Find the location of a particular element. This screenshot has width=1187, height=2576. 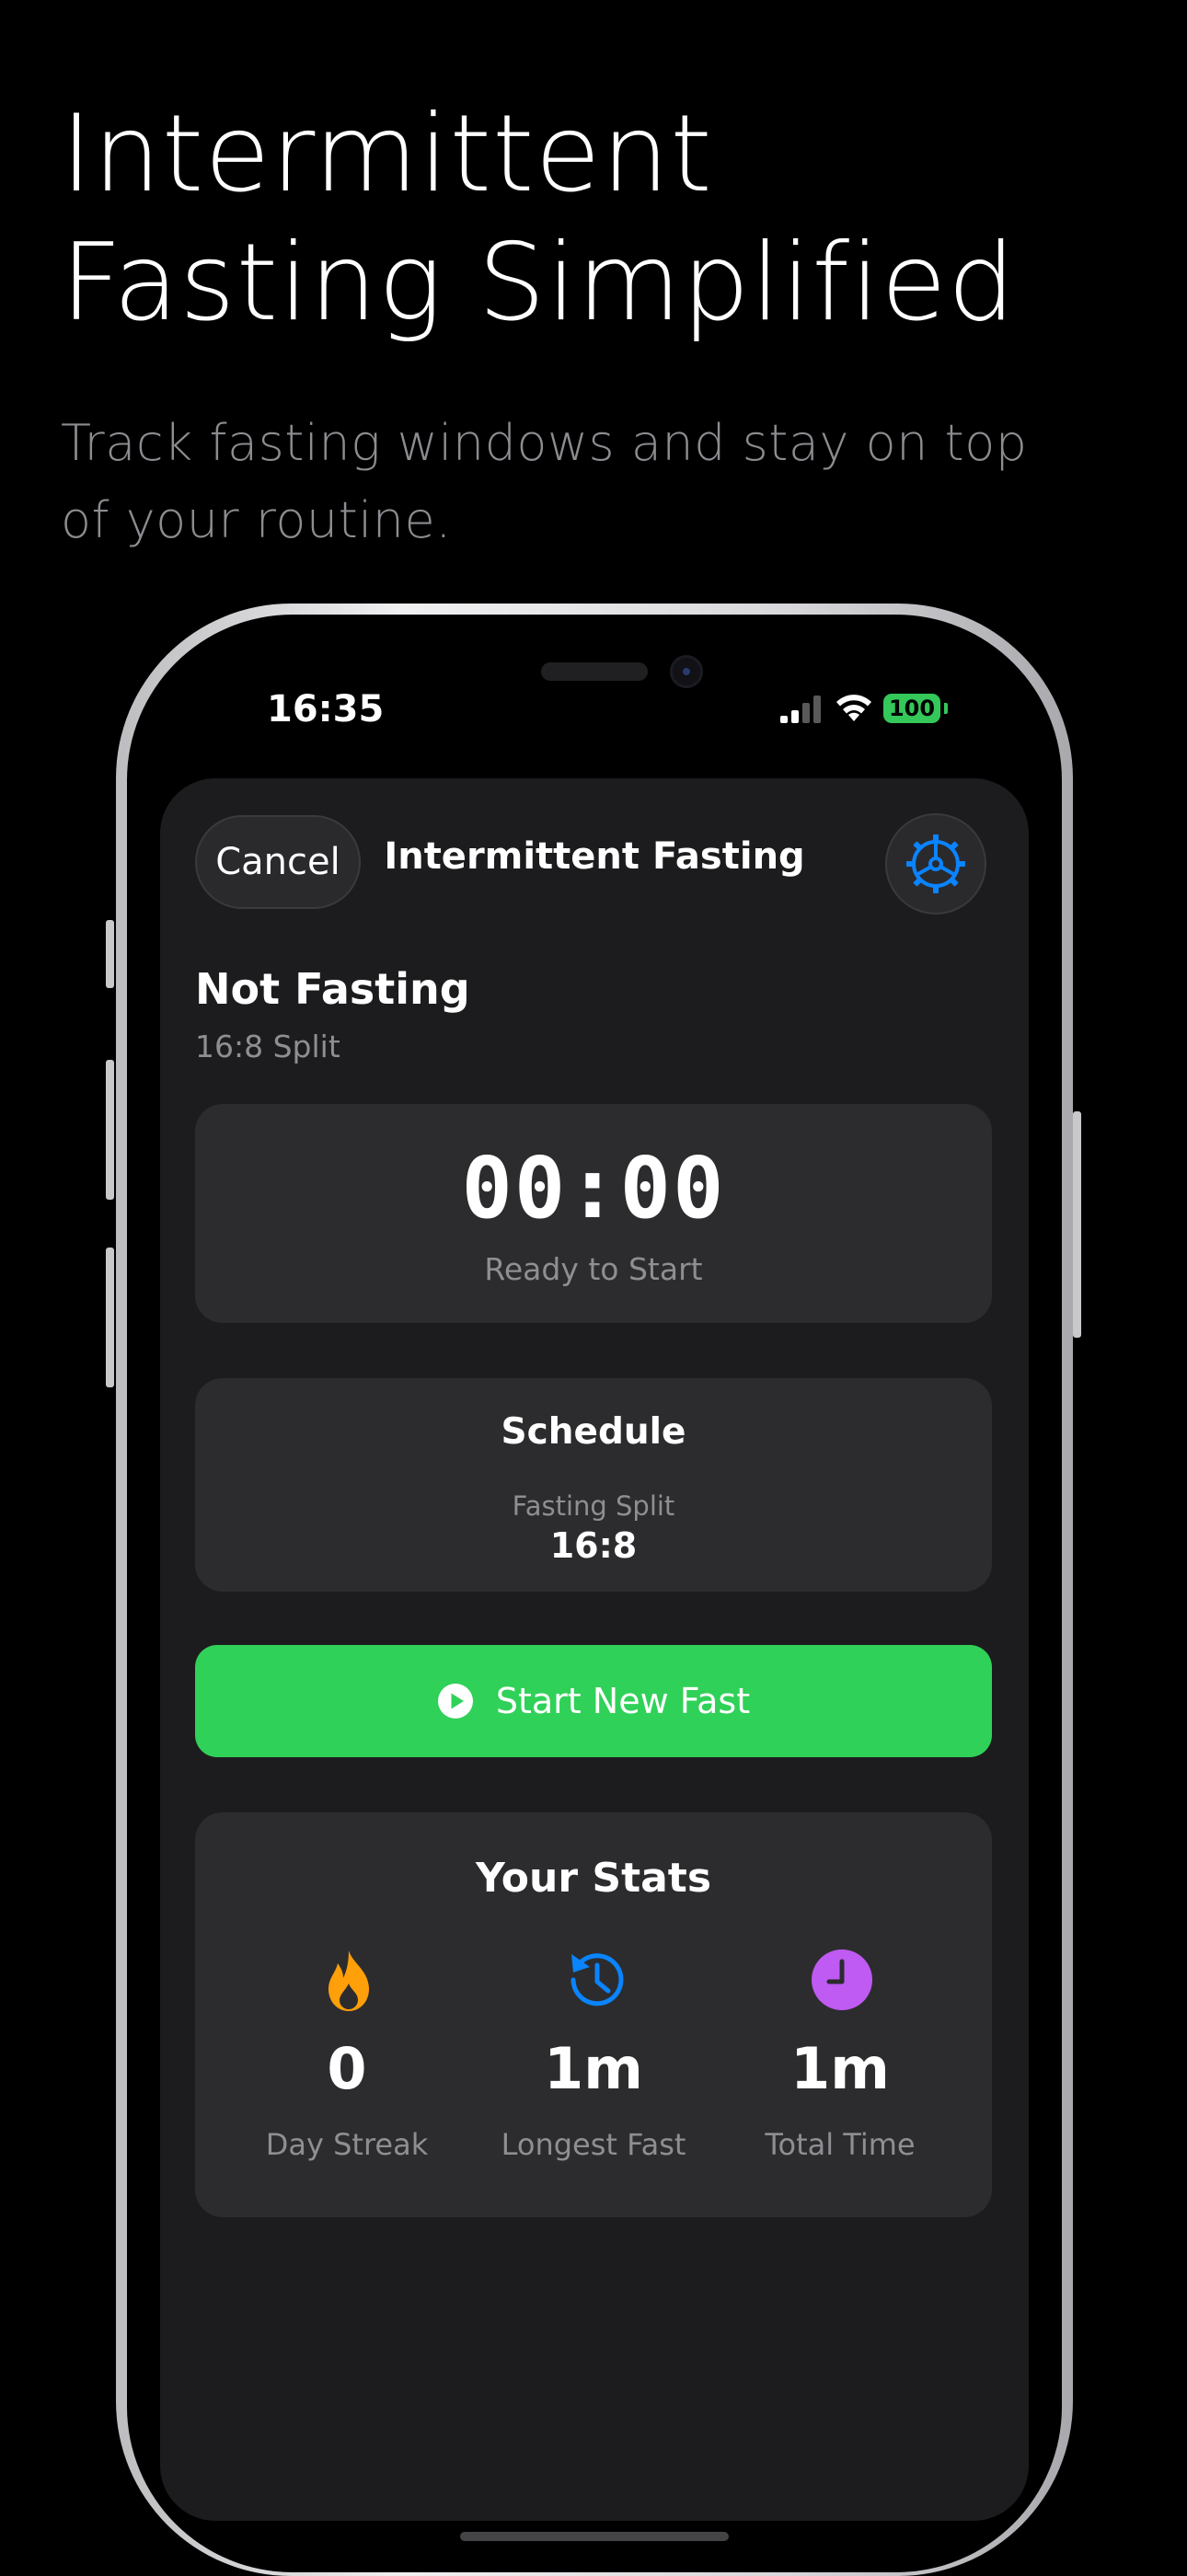

schedule-split-value: 16:8 is located at coordinates (593, 1545).